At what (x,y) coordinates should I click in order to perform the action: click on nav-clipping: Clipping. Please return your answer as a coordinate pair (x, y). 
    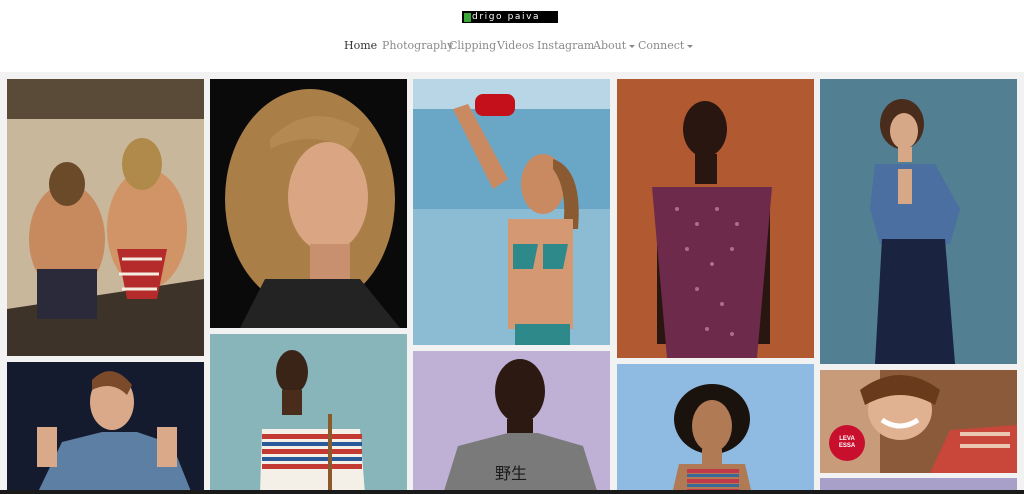
    Looking at the image, I should click on (472, 46).